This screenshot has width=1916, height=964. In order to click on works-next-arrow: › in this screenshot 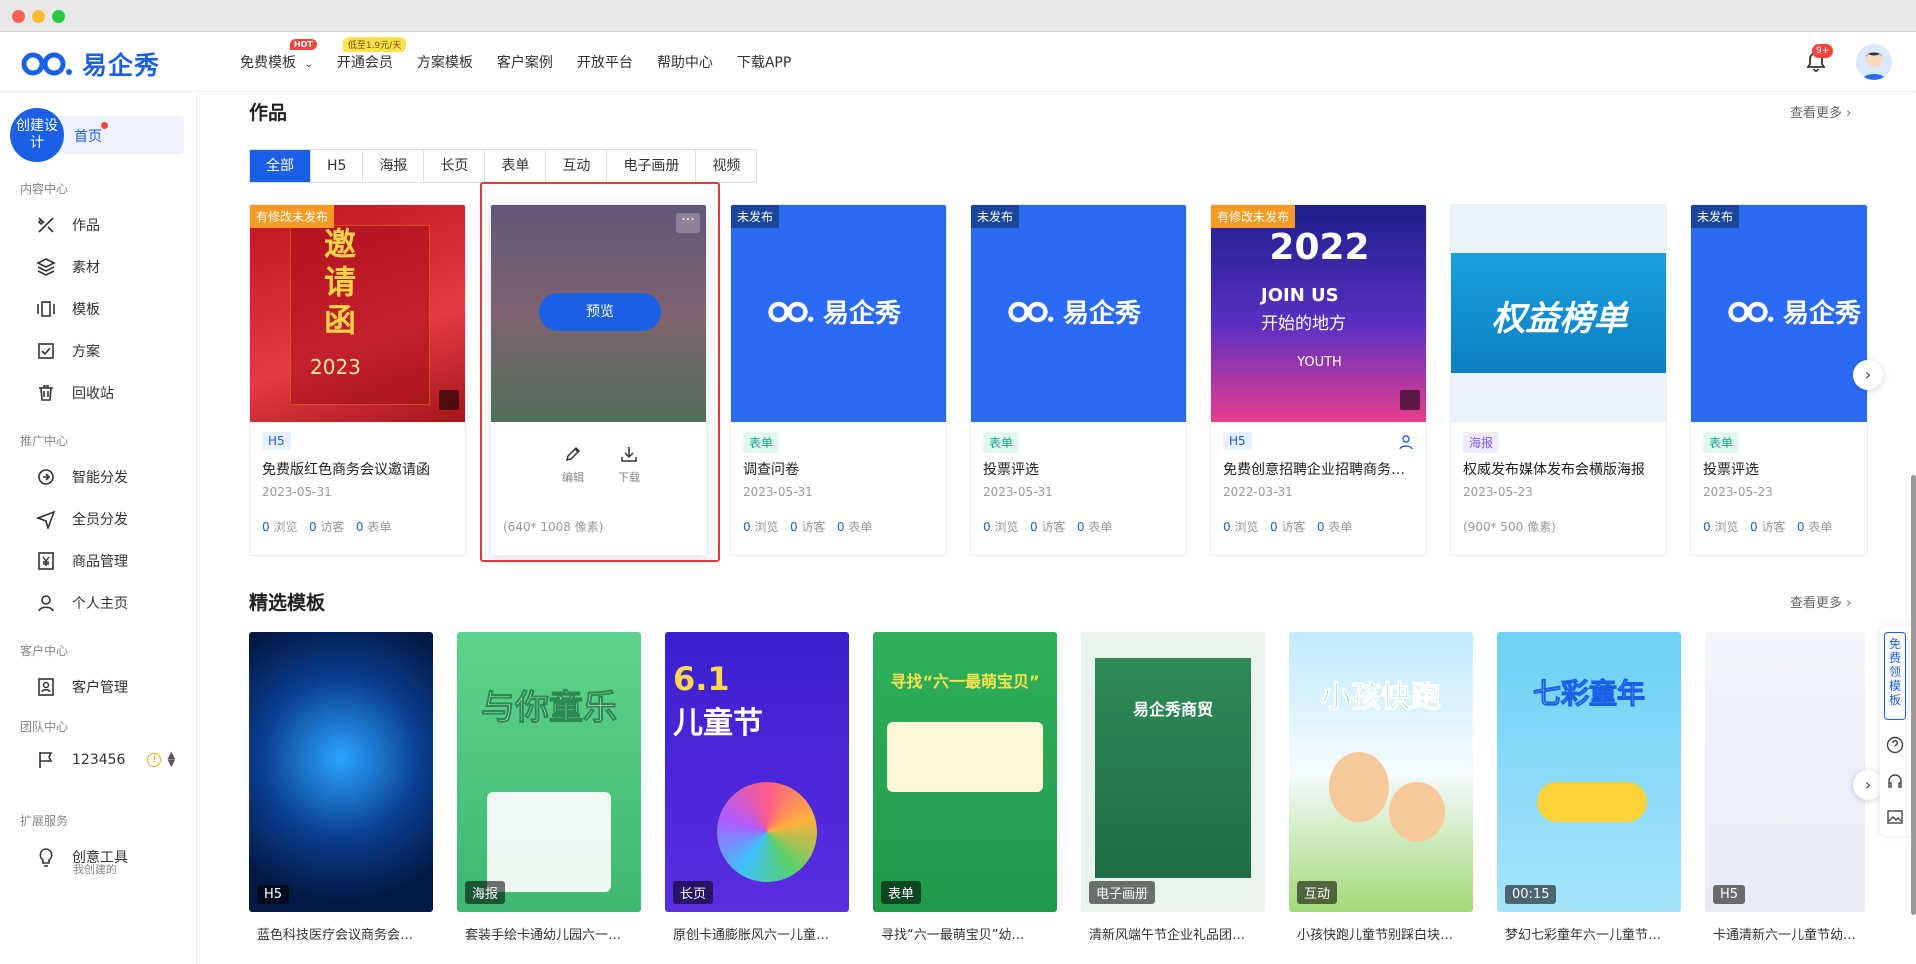, I will do `click(1868, 375)`.